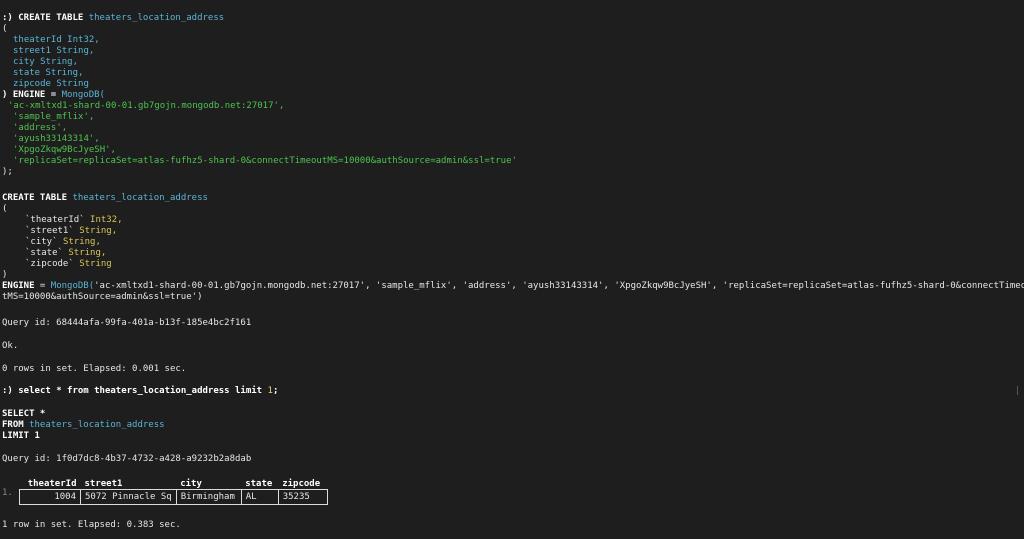  Describe the element at coordinates (260, 485) in the screenshot. I see `column-header: state` at that location.